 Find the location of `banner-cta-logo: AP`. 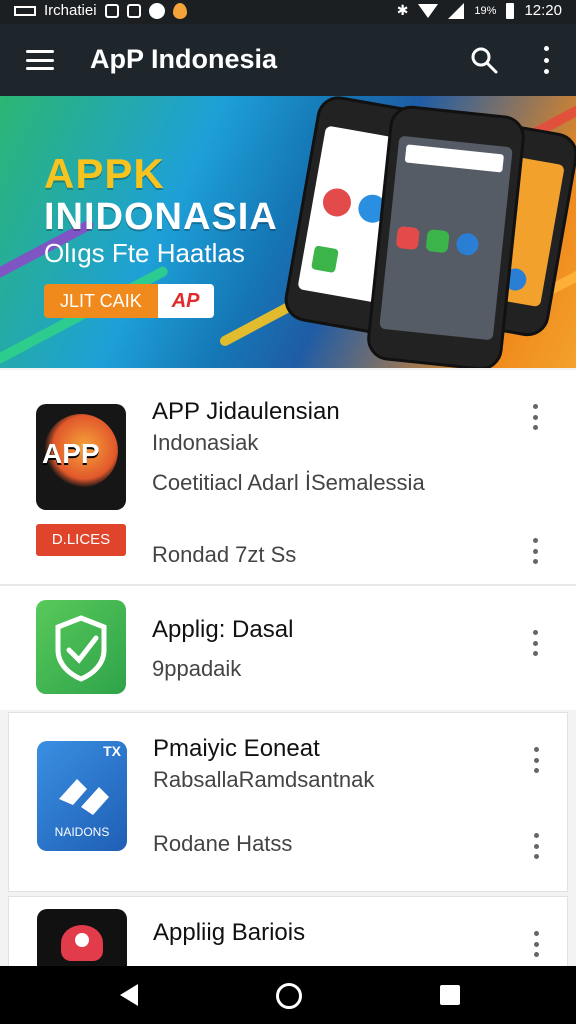

banner-cta-logo: AP is located at coordinates (185, 301).